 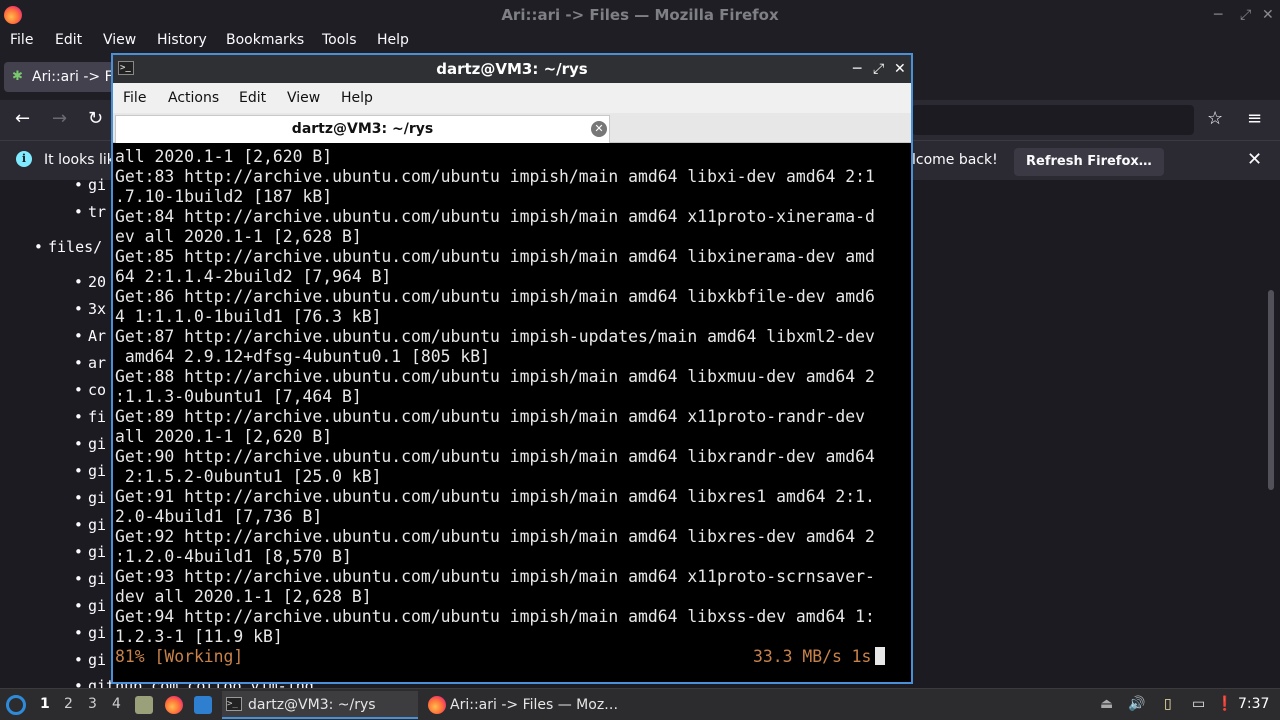 I want to click on terminal-line: 1.2.3-1 [11.9 kB], so click(x=199, y=636).